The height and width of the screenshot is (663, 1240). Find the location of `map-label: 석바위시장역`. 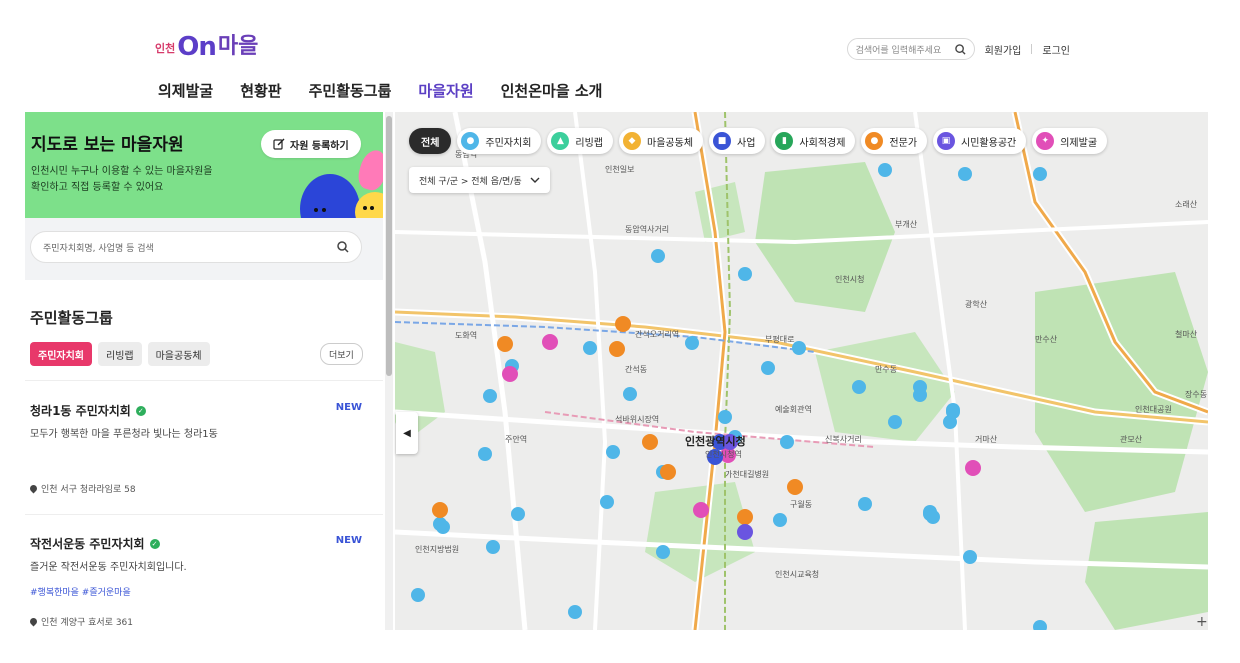

map-label: 석바위시장역 is located at coordinates (637, 419).